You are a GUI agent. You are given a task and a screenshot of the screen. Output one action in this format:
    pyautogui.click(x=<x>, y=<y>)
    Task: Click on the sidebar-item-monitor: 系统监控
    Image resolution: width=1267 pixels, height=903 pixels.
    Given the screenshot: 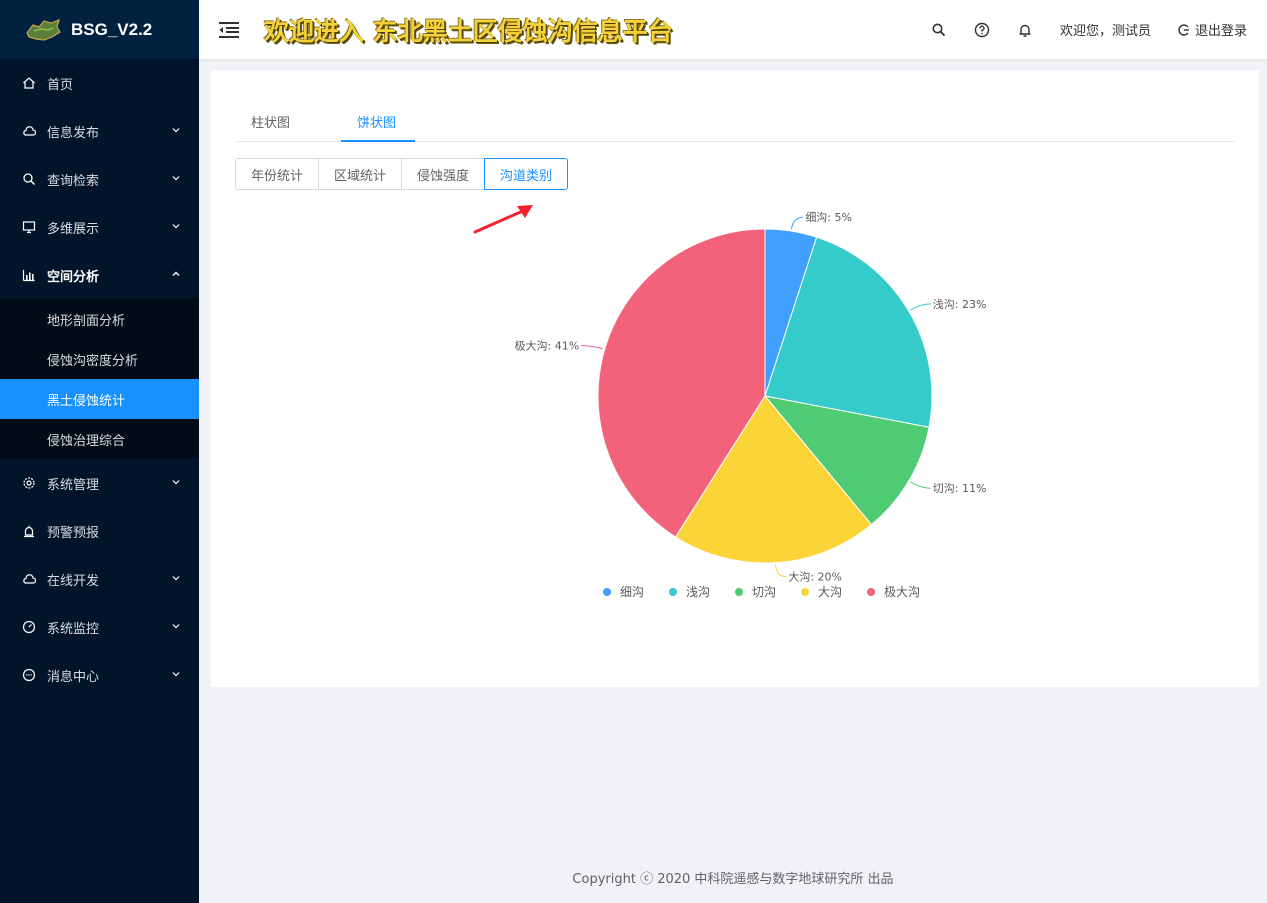 What is the action you would take?
    pyautogui.click(x=99, y=627)
    